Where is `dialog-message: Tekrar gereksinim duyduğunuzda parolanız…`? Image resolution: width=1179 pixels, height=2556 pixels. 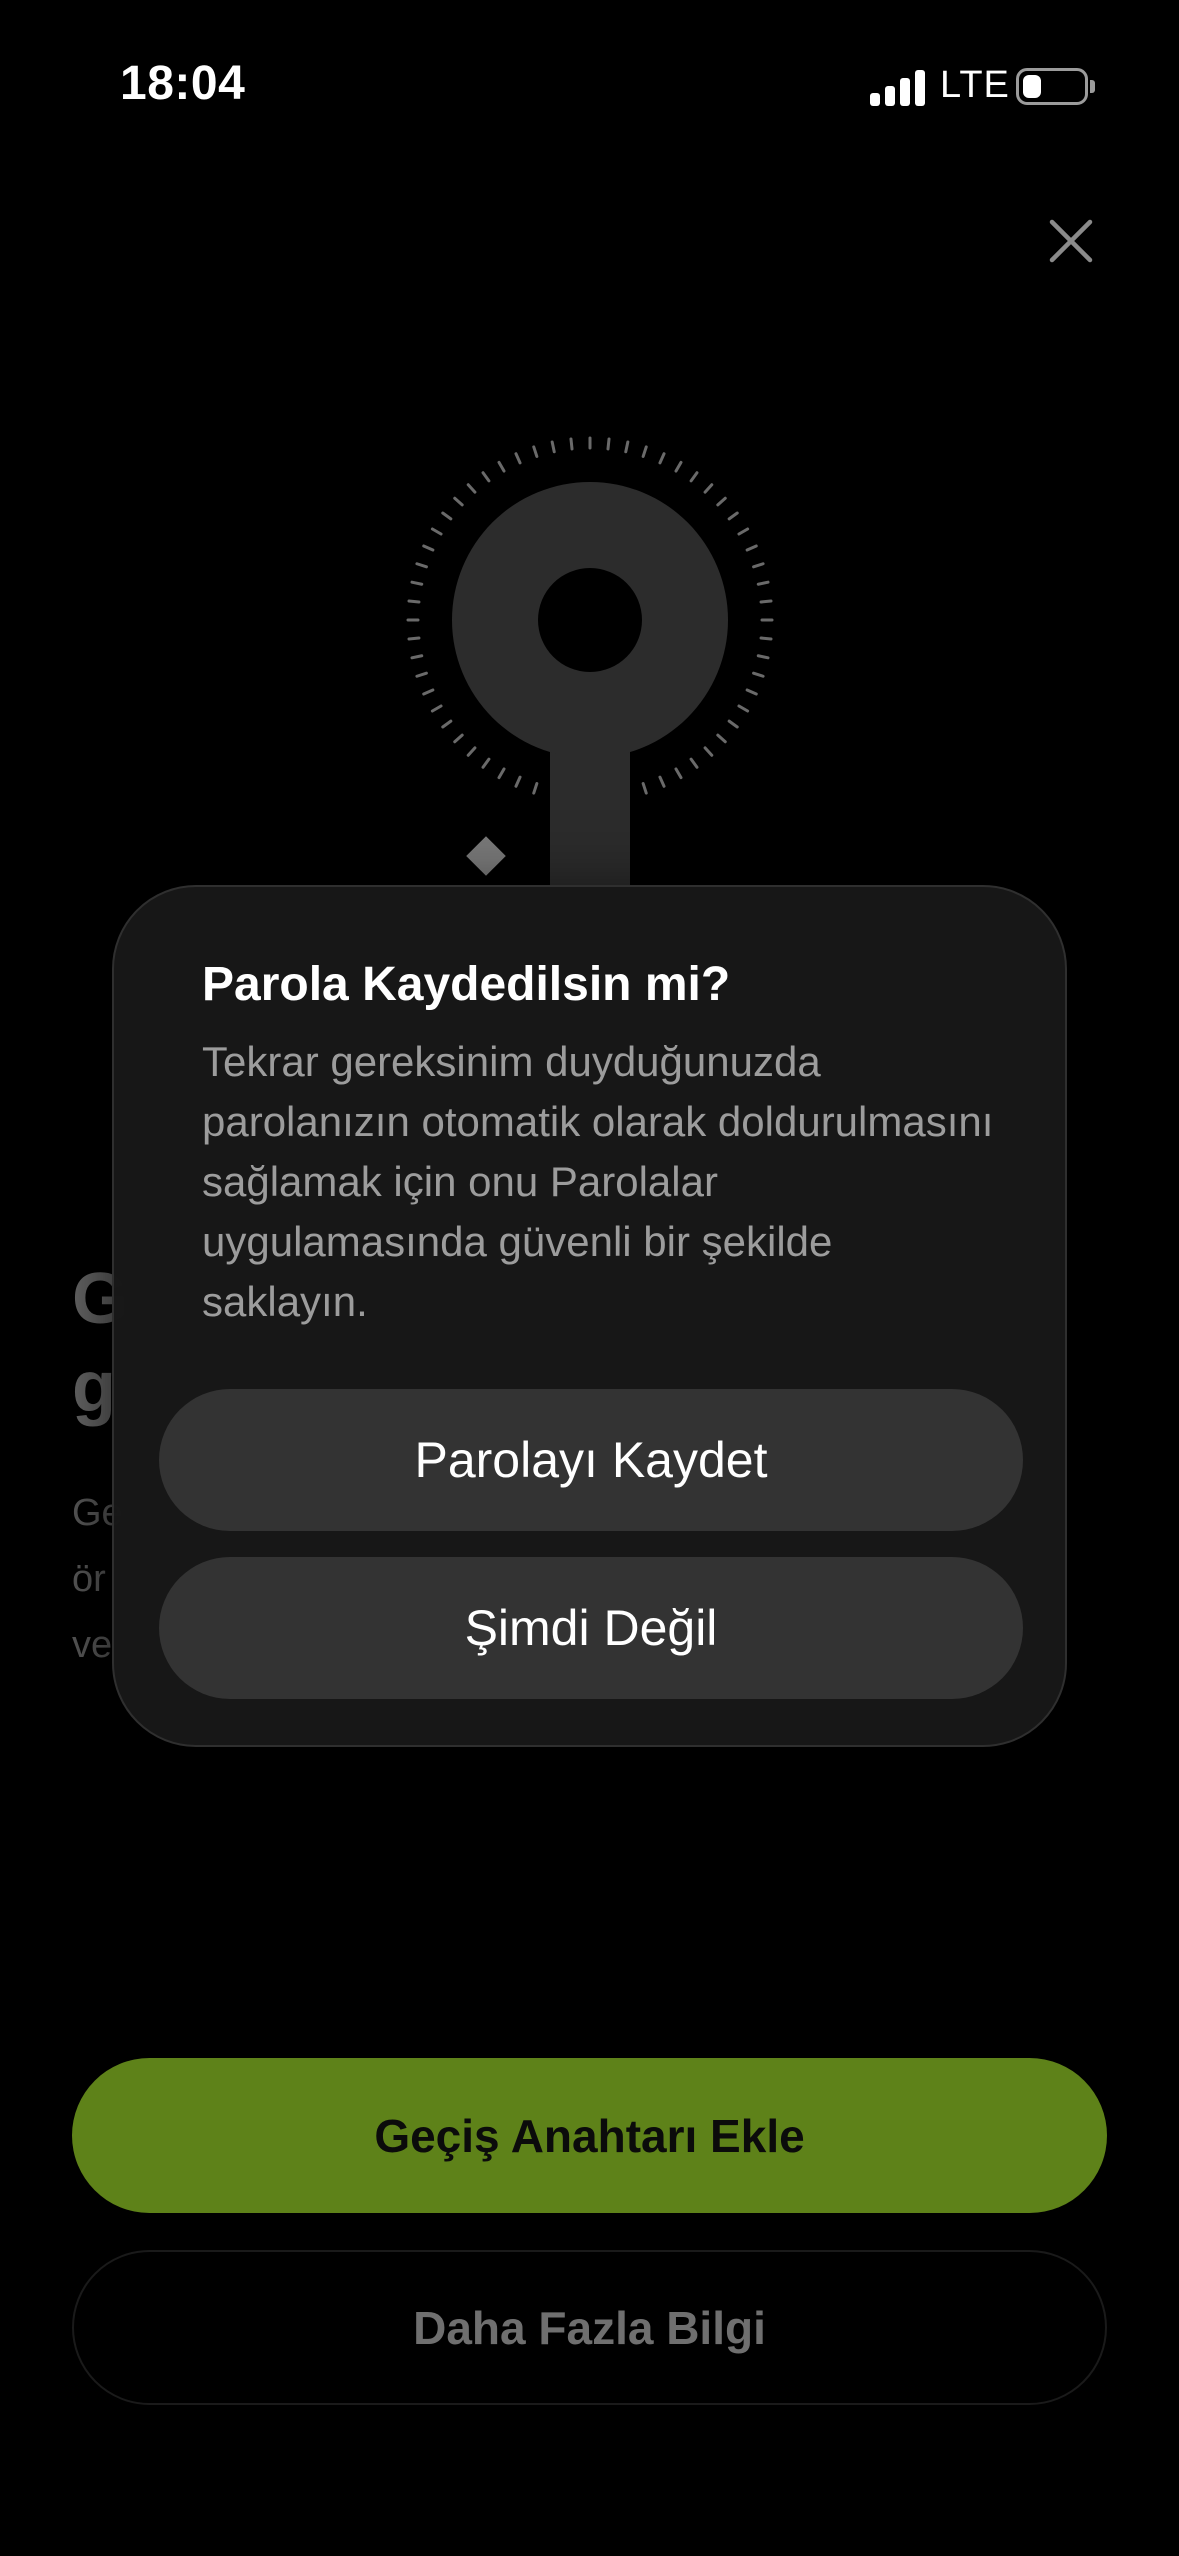
dialog-message: Tekrar gereksinim duyduğunuzda parolanız… is located at coordinates (598, 1181).